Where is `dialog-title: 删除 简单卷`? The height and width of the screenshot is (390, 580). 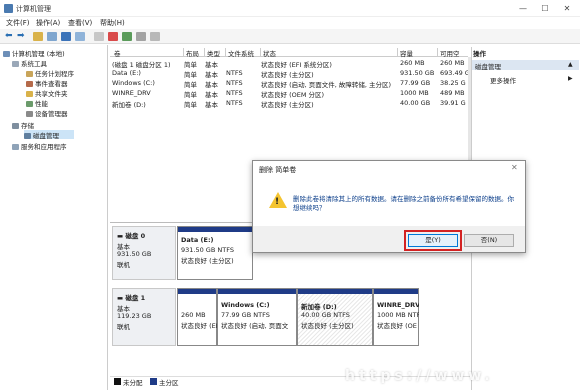 dialog-title: 删除 简单卷 is located at coordinates (278, 170).